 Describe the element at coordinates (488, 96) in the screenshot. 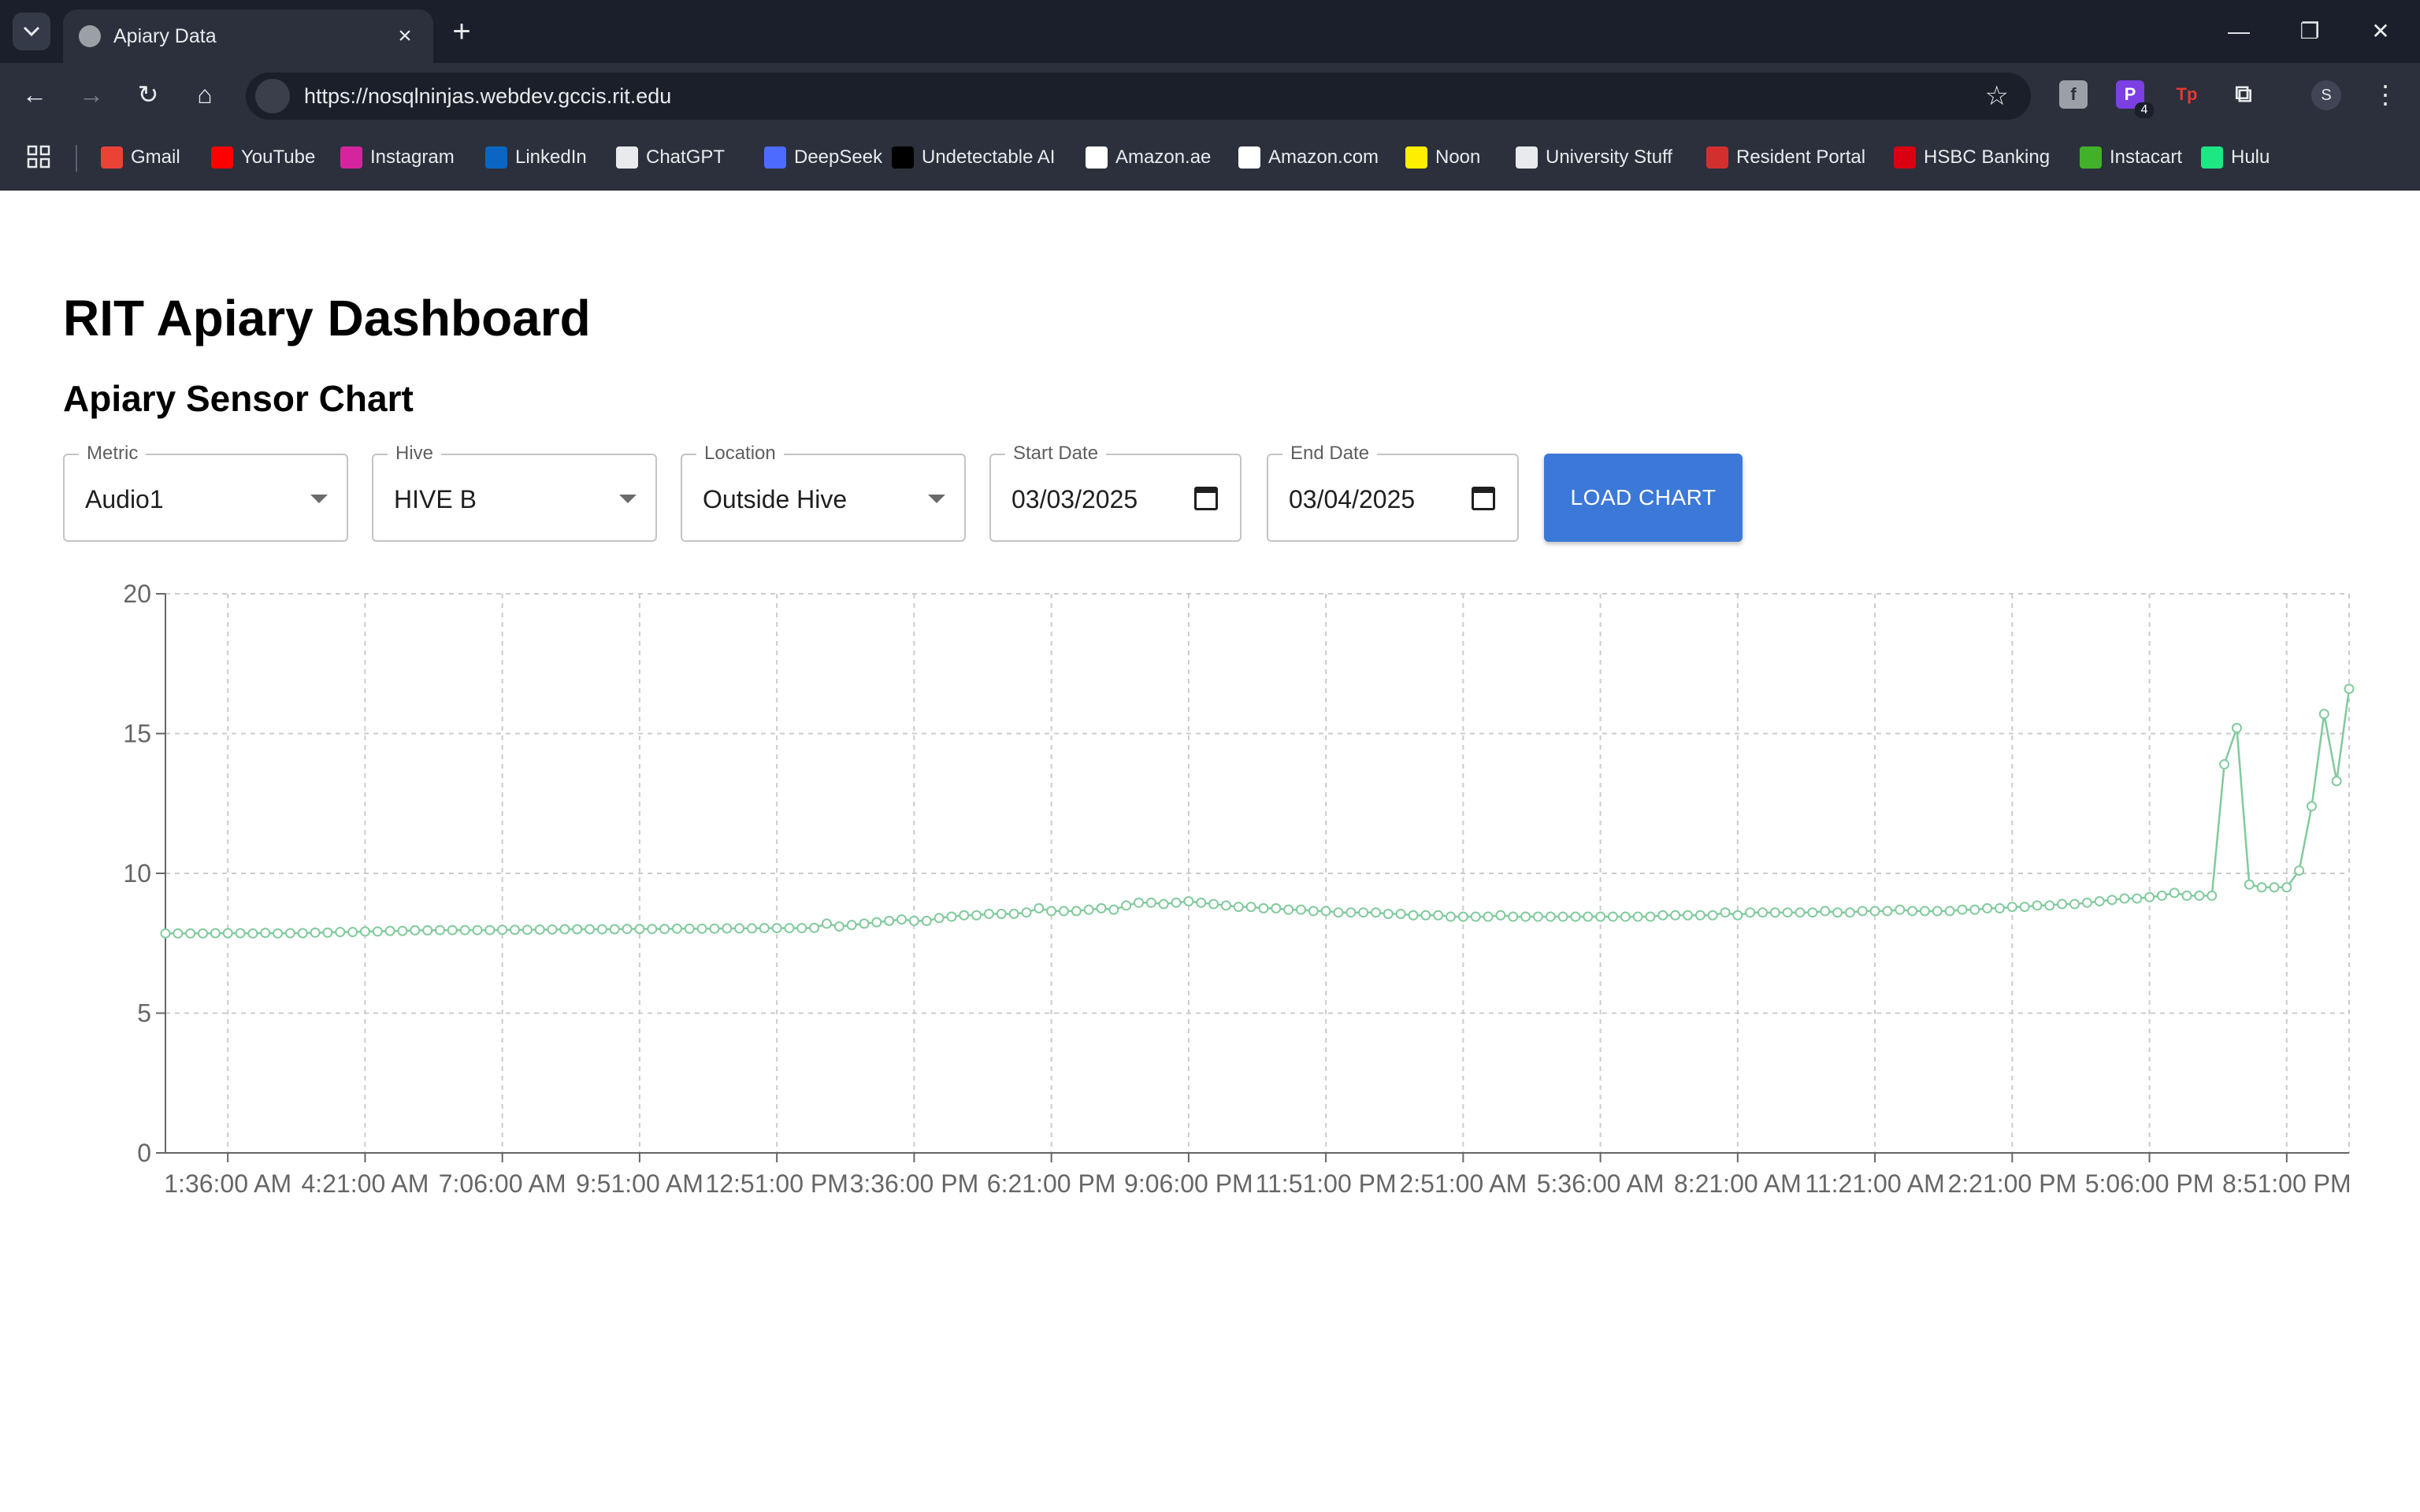

I see `url-text: https://nosqlninjas.webdev.gccis.rit.edu` at that location.